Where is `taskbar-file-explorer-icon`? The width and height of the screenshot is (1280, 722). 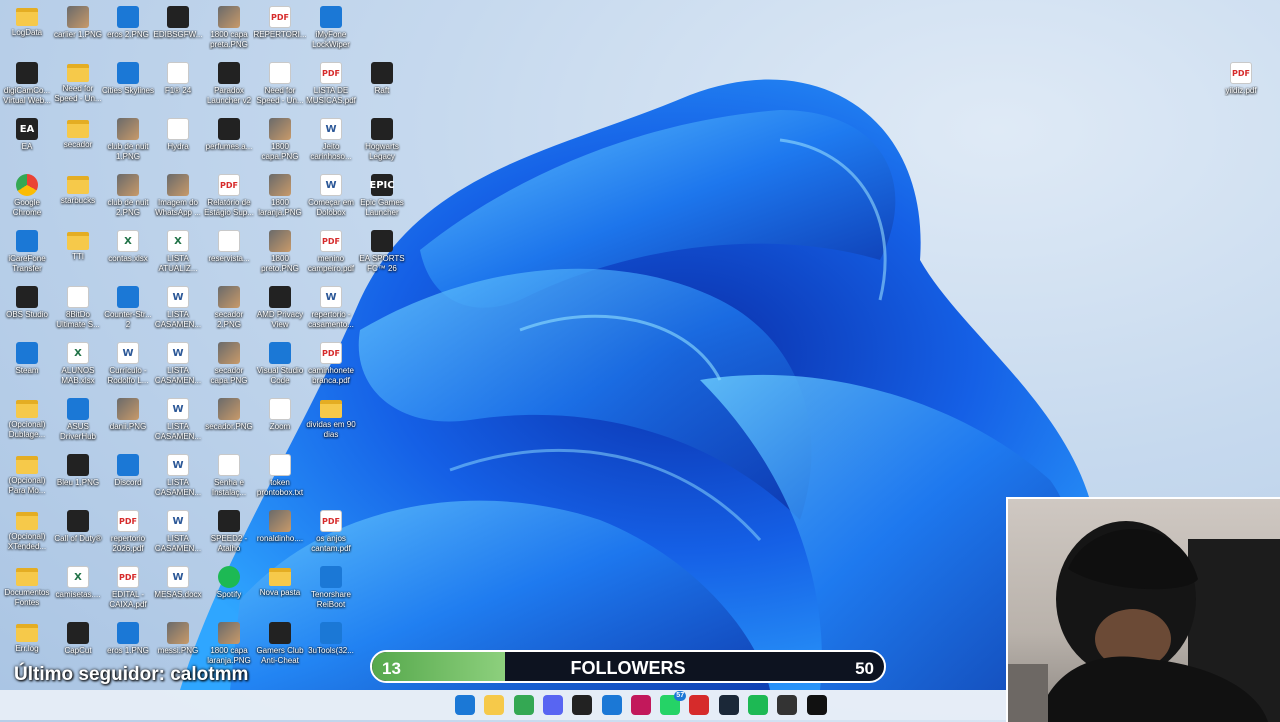
taskbar-file-explorer-icon is located at coordinates (494, 705).